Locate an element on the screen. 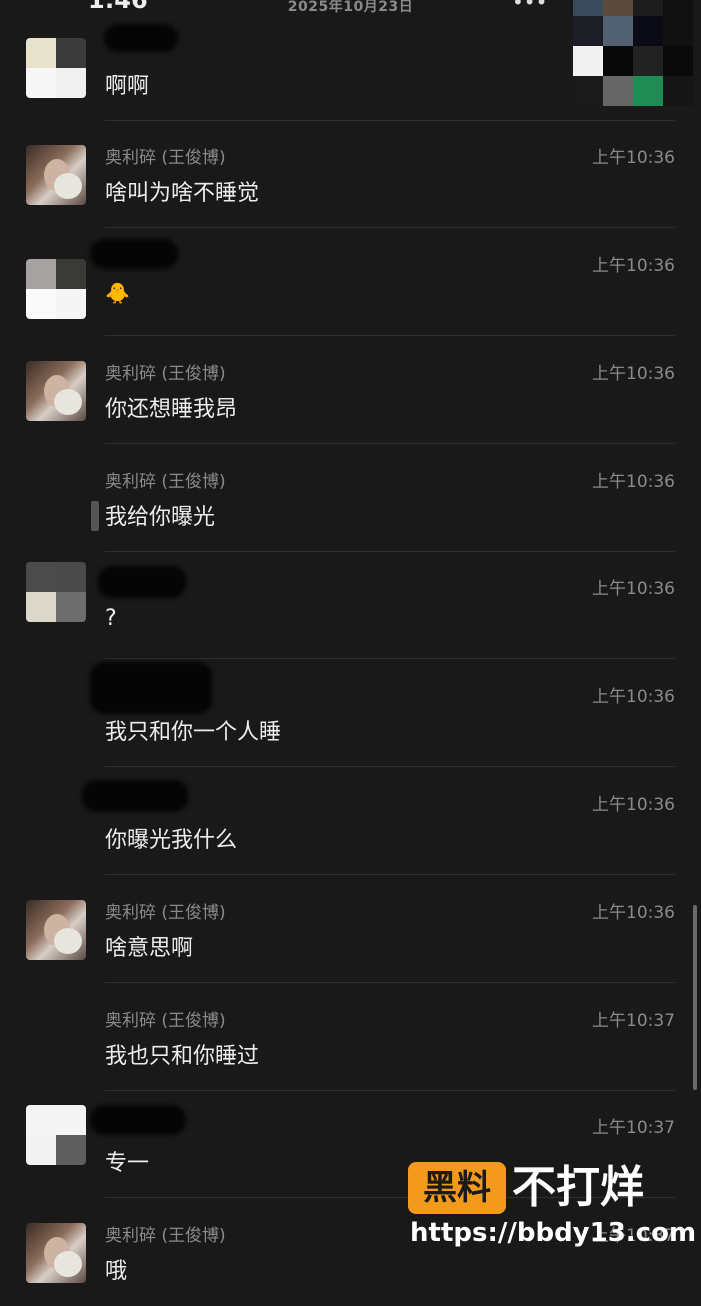  message-text: 你还想睡我昂 is located at coordinates (171, 409).